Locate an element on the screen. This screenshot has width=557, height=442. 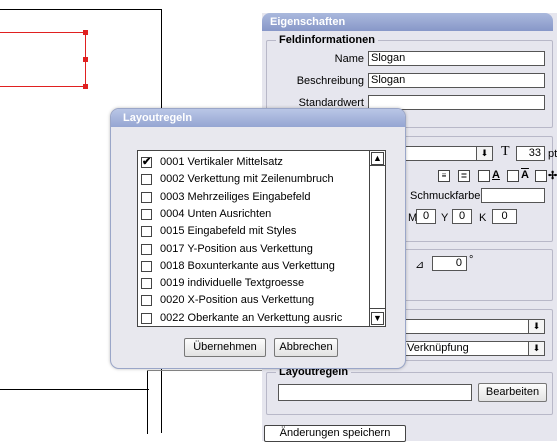
font-select-chevron-icon: ⬇ is located at coordinates (484, 153).